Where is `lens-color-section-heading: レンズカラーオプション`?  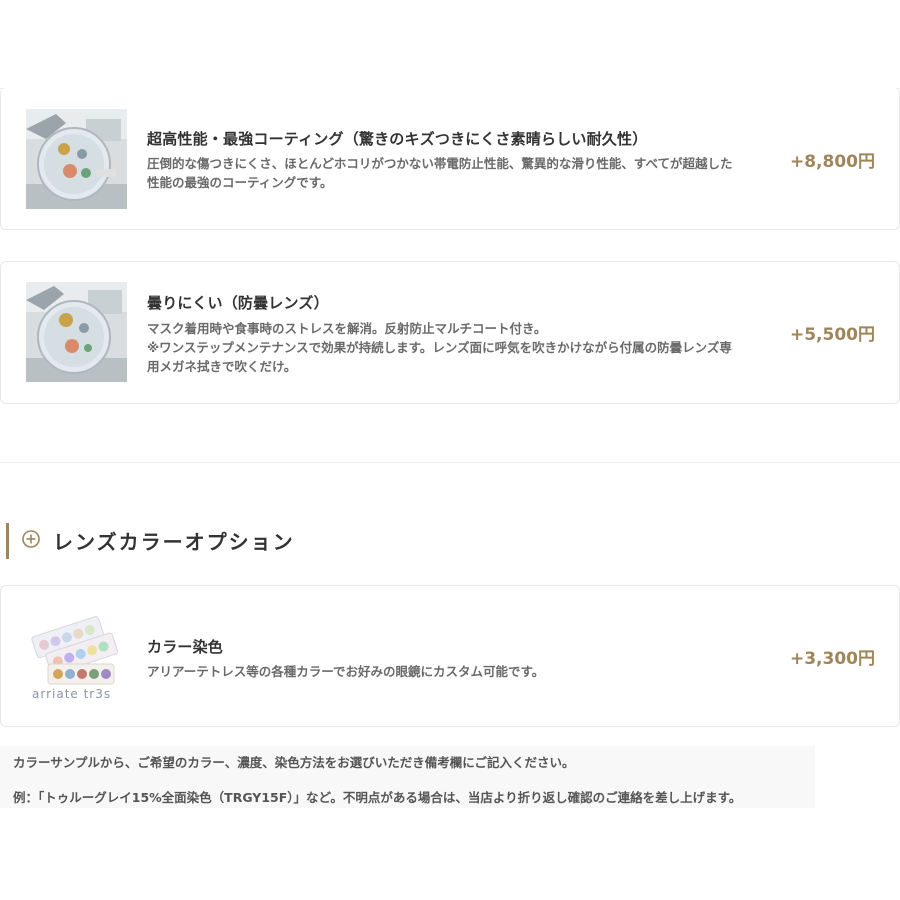 lens-color-section-heading: レンズカラーオプション is located at coordinates (149, 541).